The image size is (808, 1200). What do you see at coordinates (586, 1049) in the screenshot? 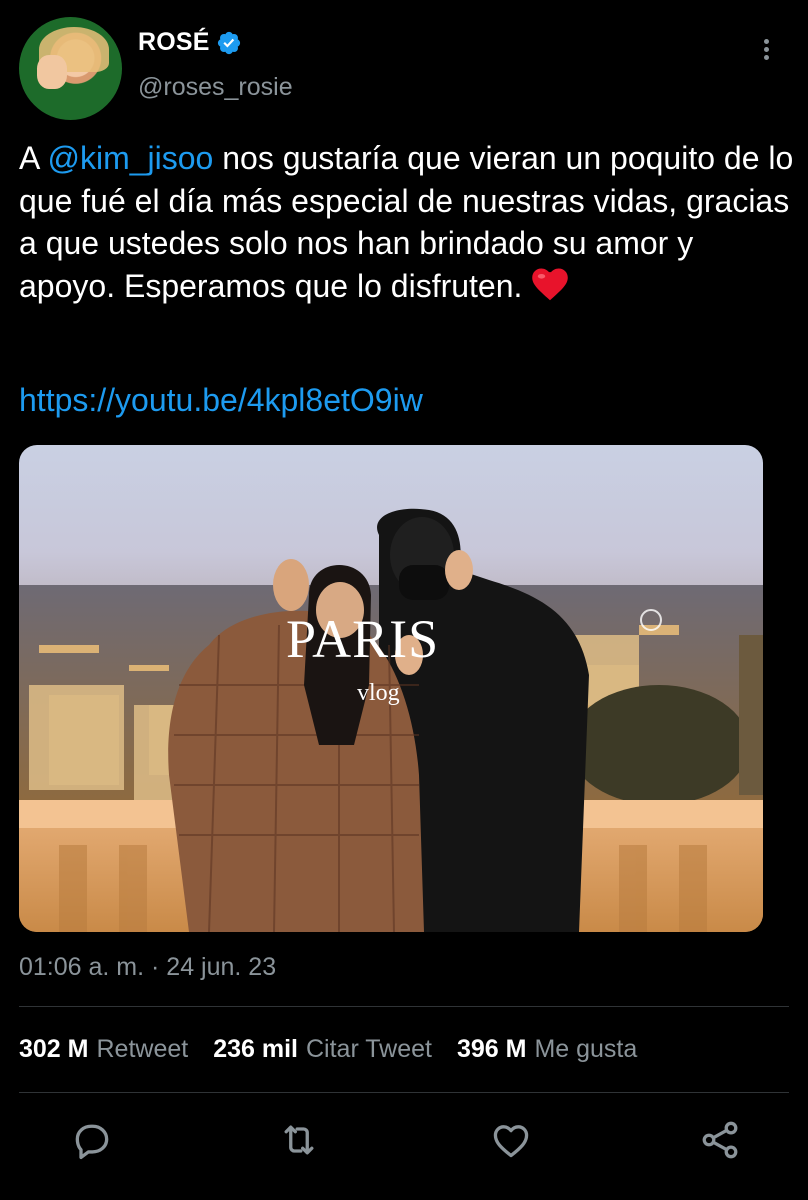
I see `like-label: Me gusta` at bounding box center [586, 1049].